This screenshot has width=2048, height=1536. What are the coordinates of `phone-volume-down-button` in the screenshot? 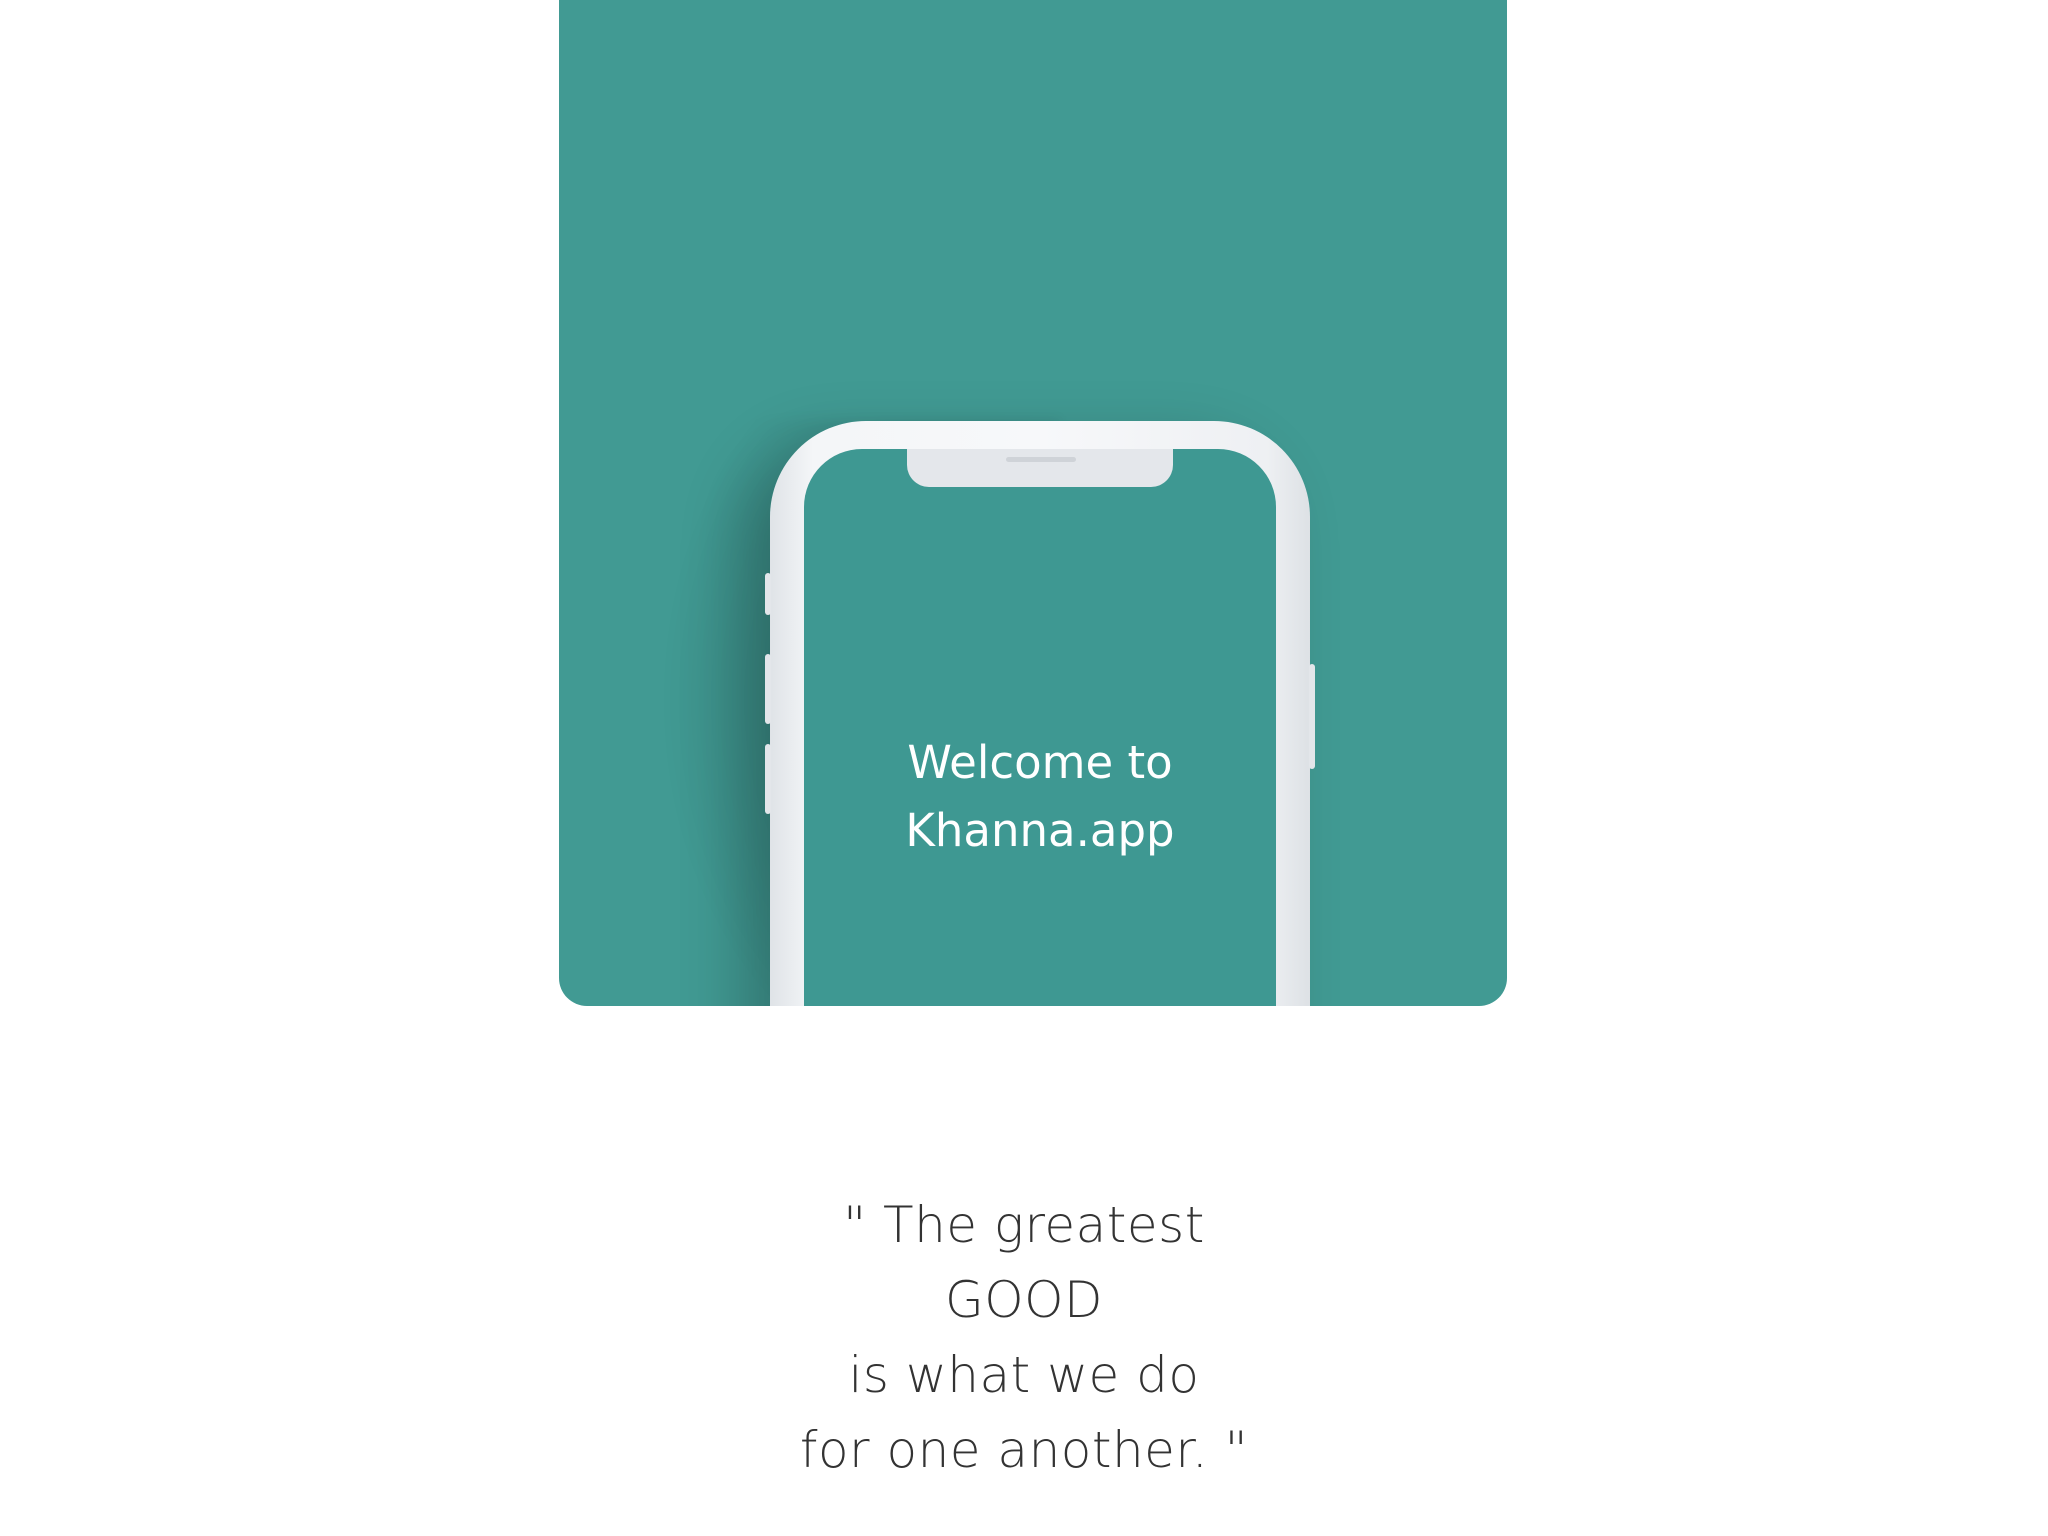 It's located at (768, 779).